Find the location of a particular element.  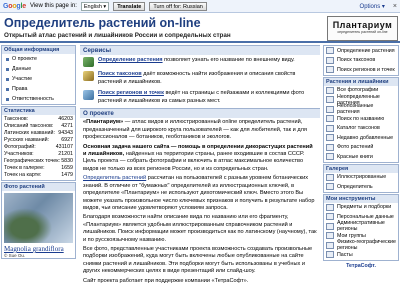

new-icon is located at coordinates (330, 138).